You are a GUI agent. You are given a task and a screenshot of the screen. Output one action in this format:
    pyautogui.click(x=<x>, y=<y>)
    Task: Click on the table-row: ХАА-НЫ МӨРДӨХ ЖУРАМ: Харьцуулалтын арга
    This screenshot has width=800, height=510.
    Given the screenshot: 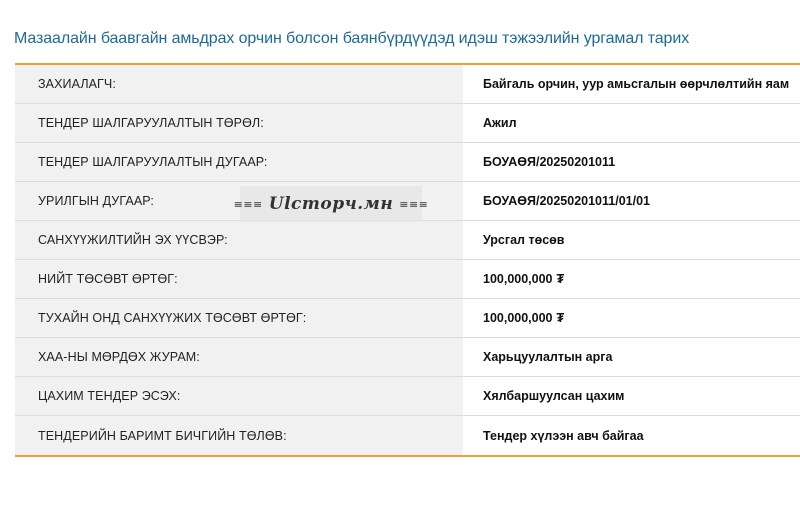 What is the action you would take?
    pyautogui.click(x=407, y=357)
    